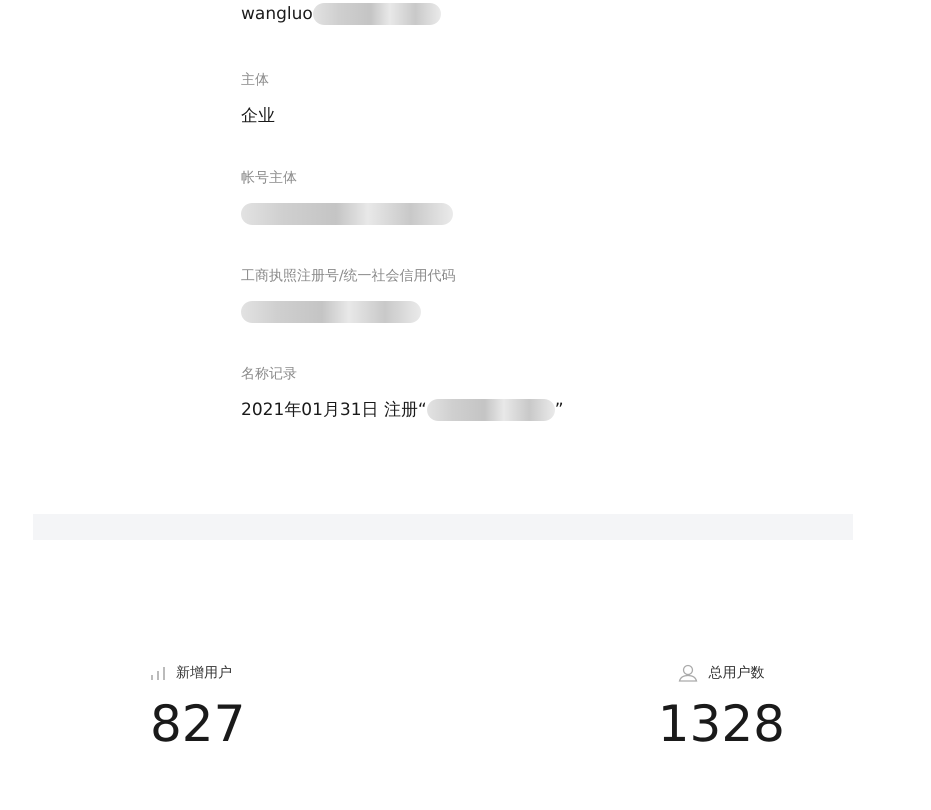  I want to click on field-value: wangluo, so click(277, 14).